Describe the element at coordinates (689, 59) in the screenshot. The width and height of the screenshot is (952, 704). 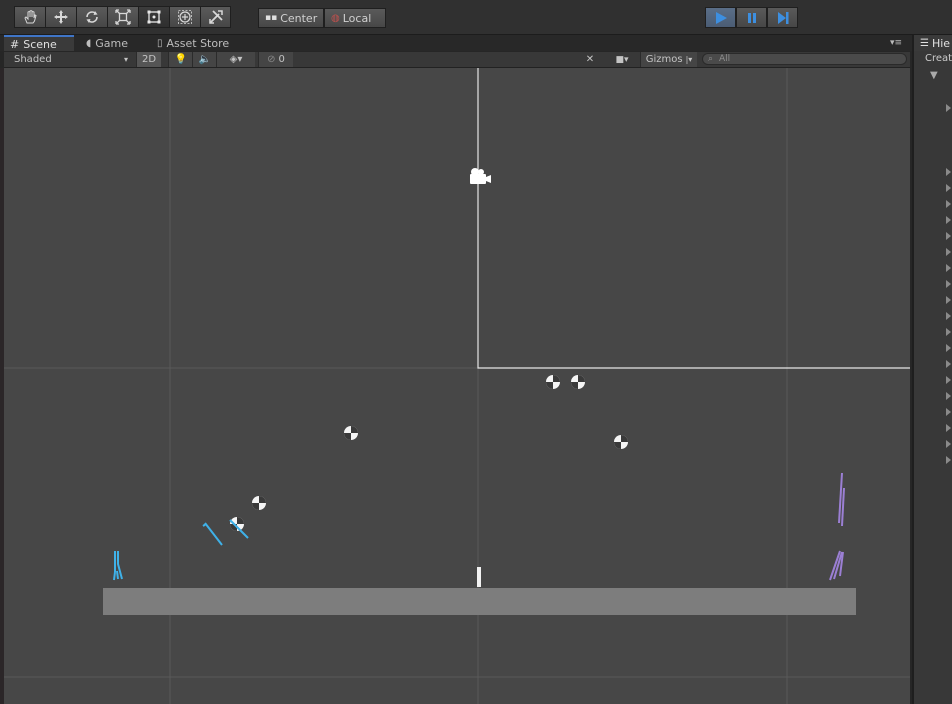
I see `chevron-down-icon: |▾` at that location.